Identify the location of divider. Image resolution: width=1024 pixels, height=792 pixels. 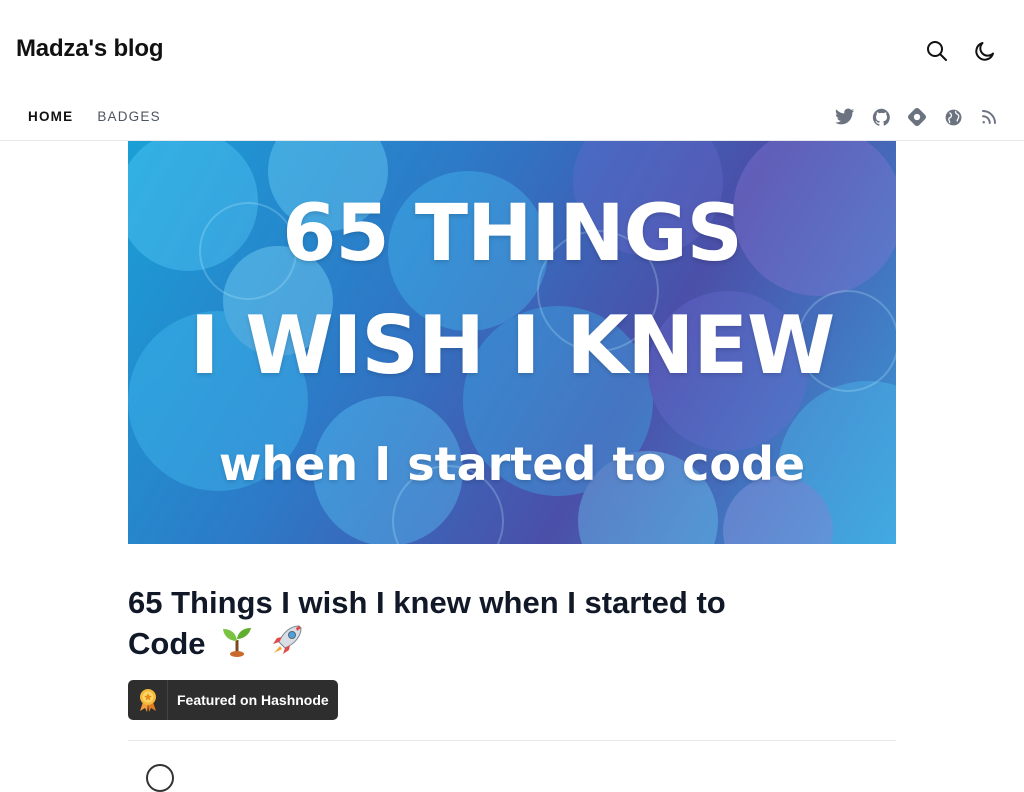
(512, 740).